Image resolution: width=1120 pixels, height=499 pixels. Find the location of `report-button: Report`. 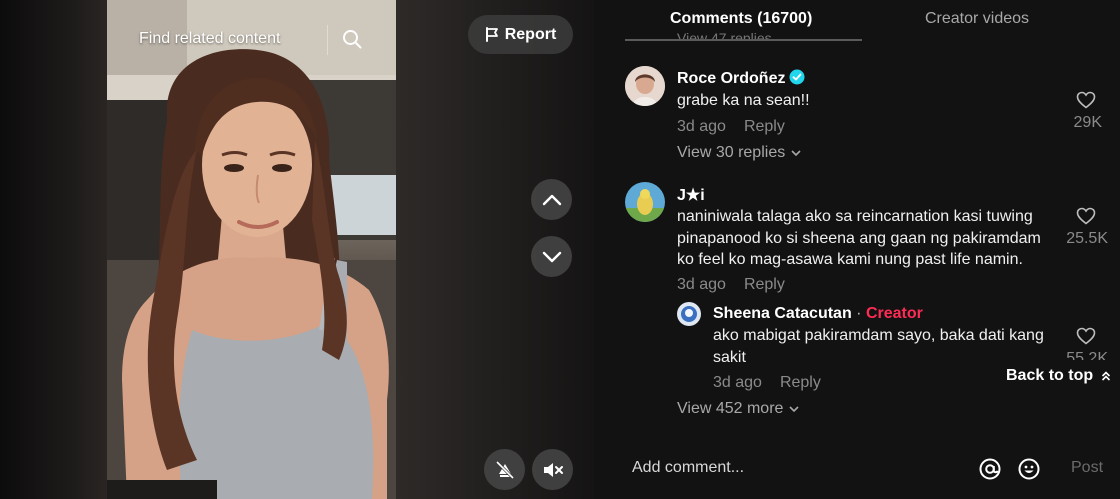

report-button: Report is located at coordinates (520, 34).